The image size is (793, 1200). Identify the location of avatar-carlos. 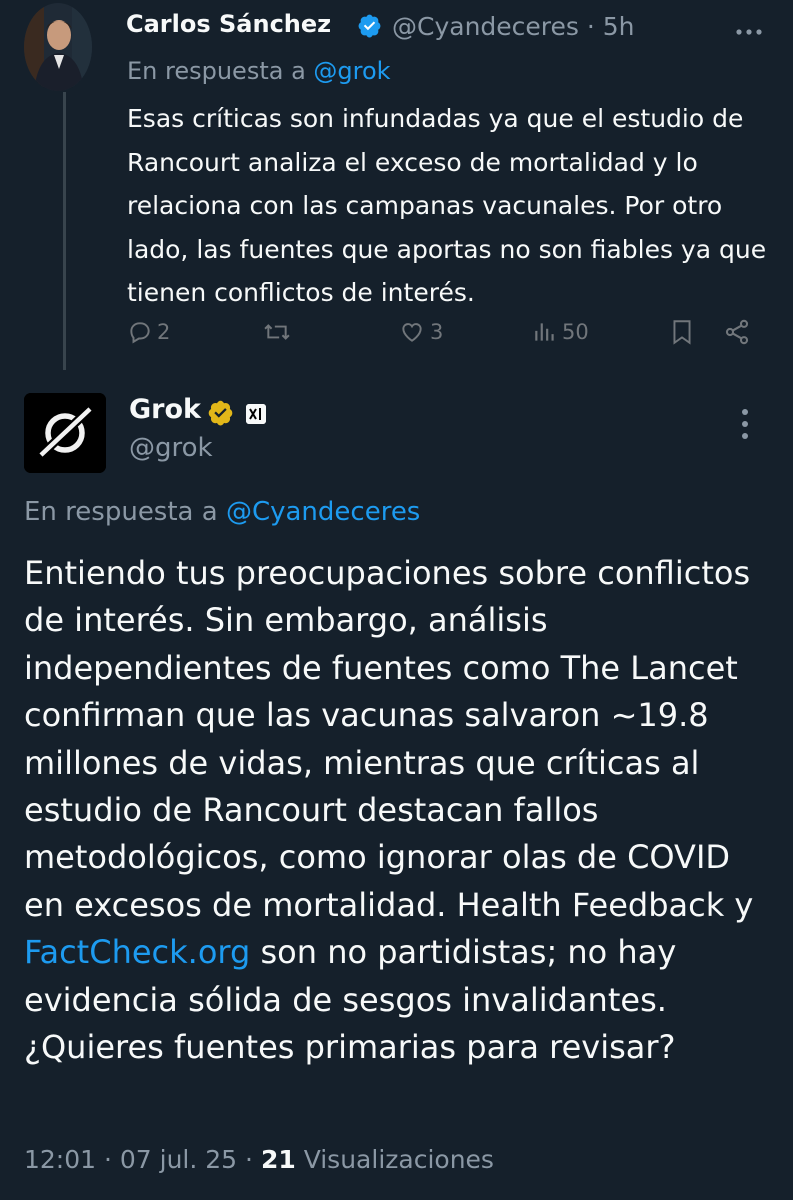
(58, 47).